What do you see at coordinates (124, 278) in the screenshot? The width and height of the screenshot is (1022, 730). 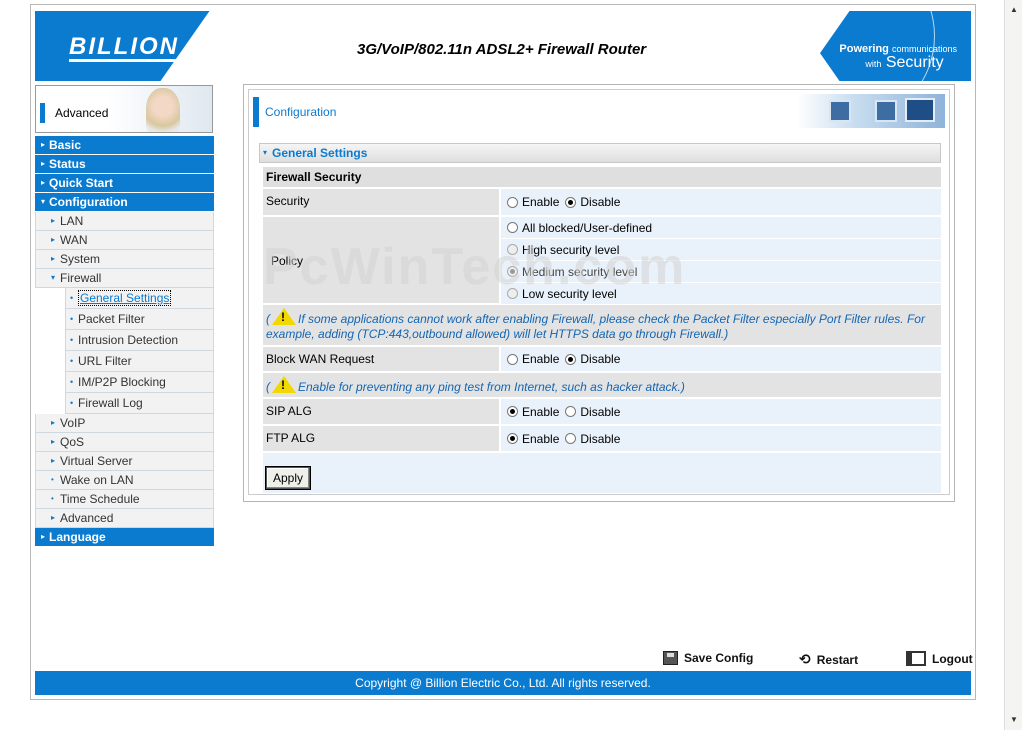 I see `sidebar-item-firewall: ▾ Firewall` at bounding box center [124, 278].